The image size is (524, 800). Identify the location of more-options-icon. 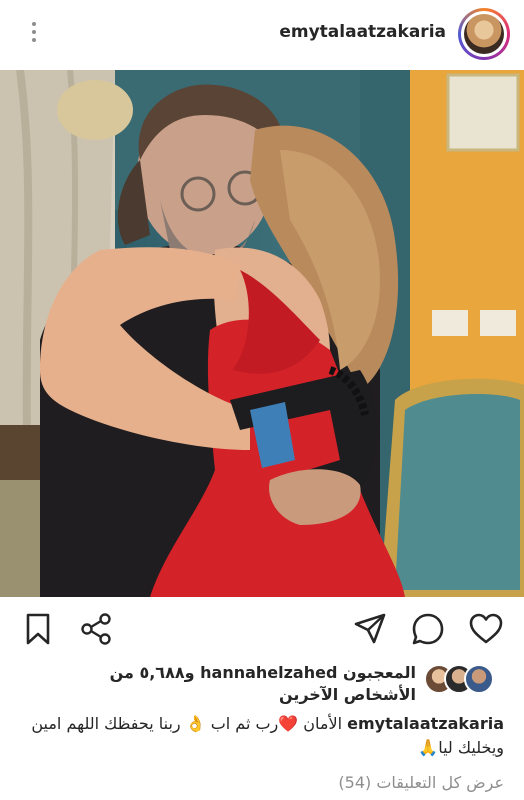
(34, 35).